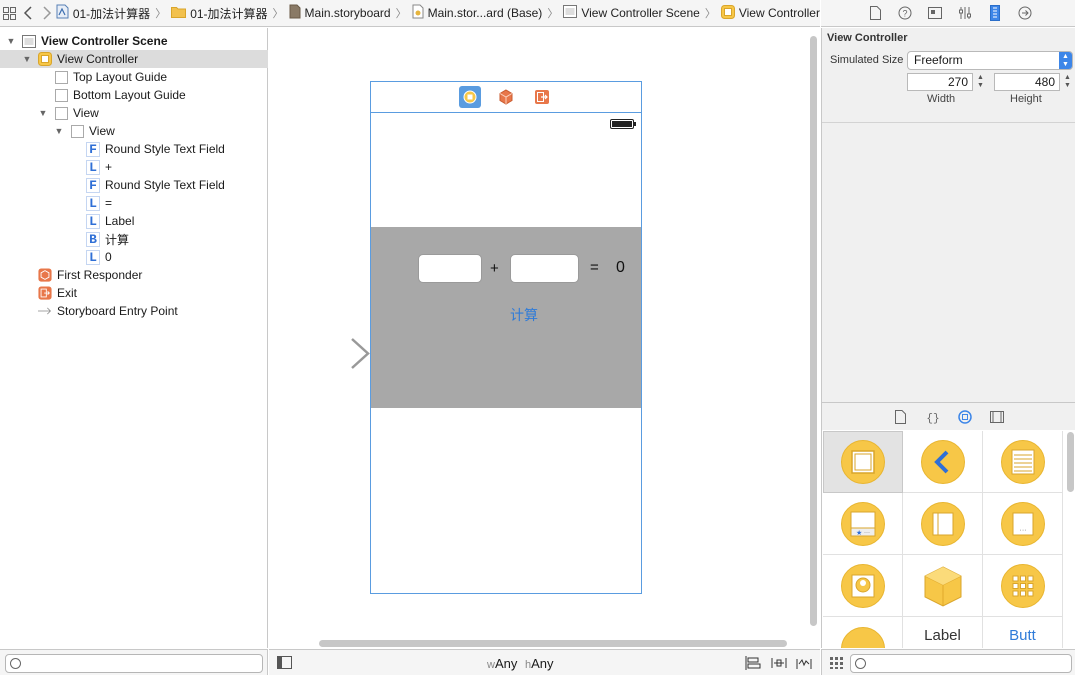 The image size is (1075, 675). Describe the element at coordinates (620, 267) in the screenshot. I see `result-label: 0` at that location.